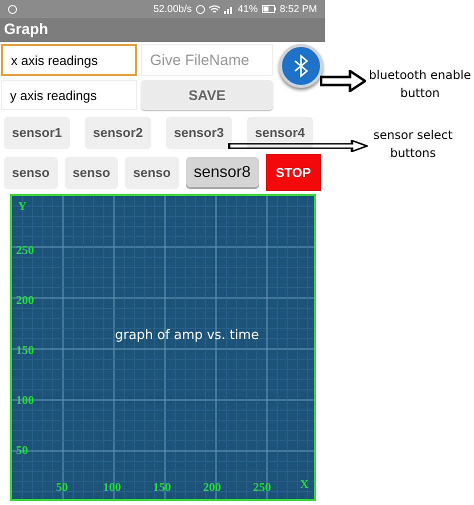 This screenshot has height=505, width=474. I want to click on signal-icon, so click(229, 9).